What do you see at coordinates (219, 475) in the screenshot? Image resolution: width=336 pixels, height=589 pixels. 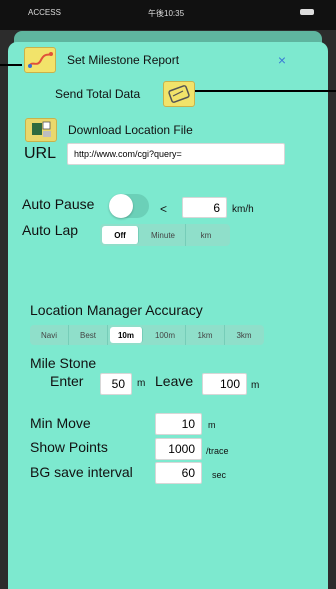 I see `bg-save-unit: sec` at bounding box center [219, 475].